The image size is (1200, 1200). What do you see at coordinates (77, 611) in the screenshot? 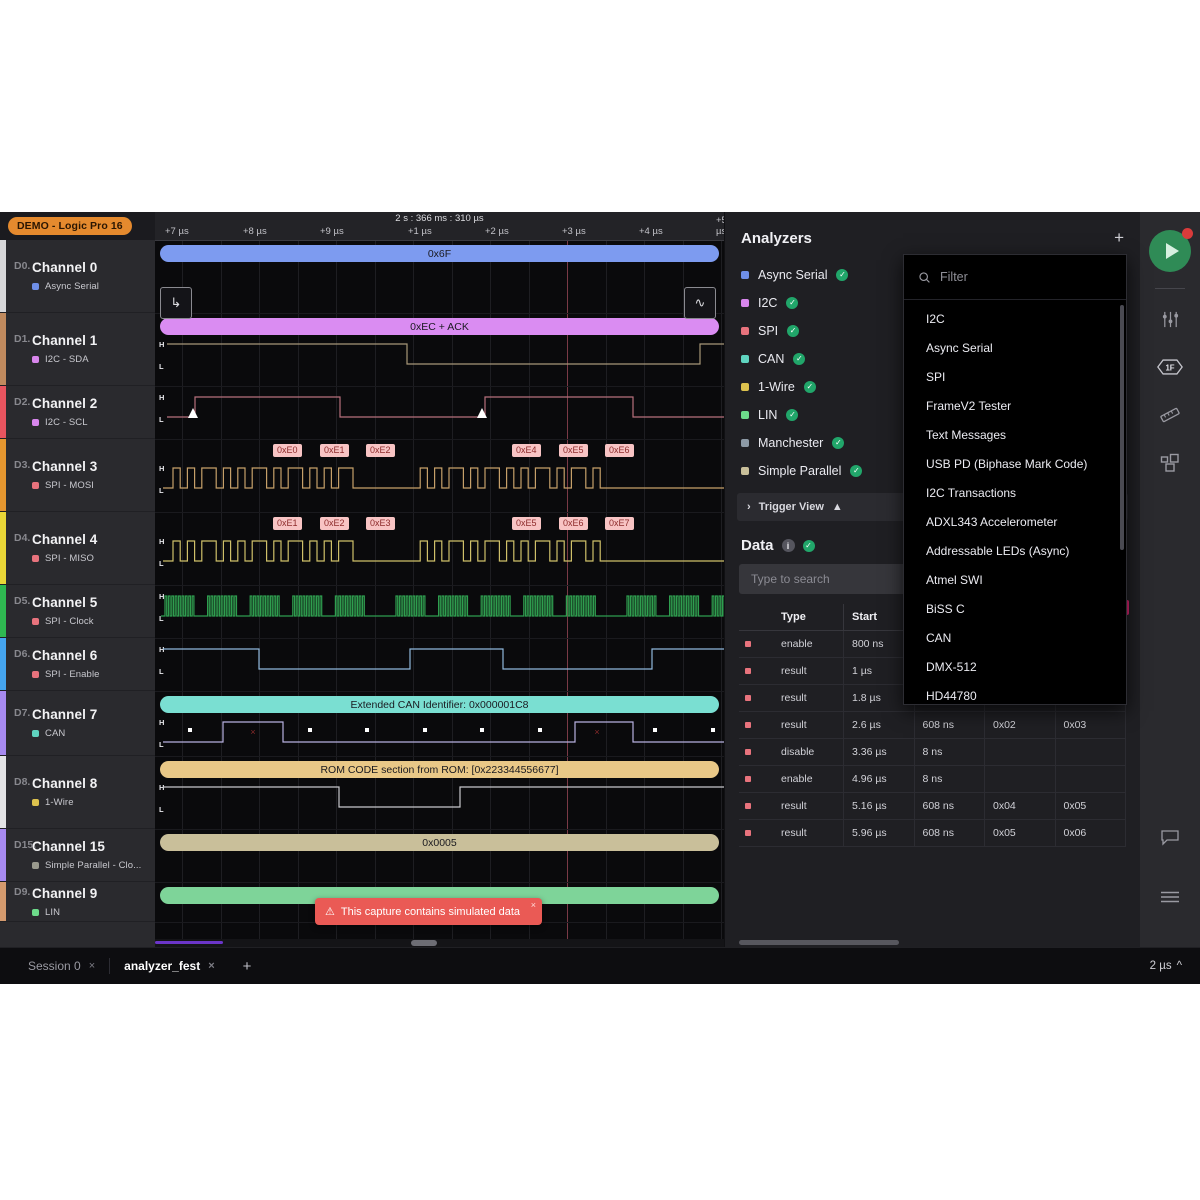
I see `channel-item-channel-5: D5. Channel 5 SPI - Clock` at bounding box center [77, 611].